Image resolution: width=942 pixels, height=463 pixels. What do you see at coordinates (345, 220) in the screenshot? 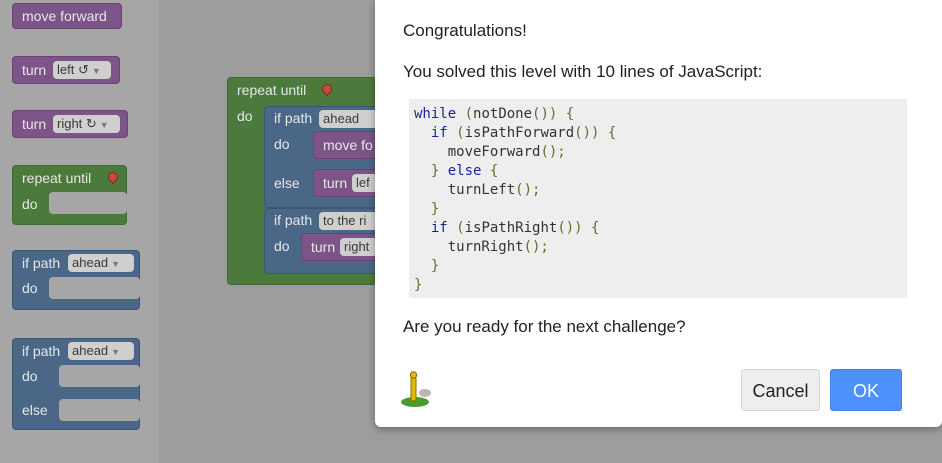
I see `ws-if2-value: to the ri` at bounding box center [345, 220].